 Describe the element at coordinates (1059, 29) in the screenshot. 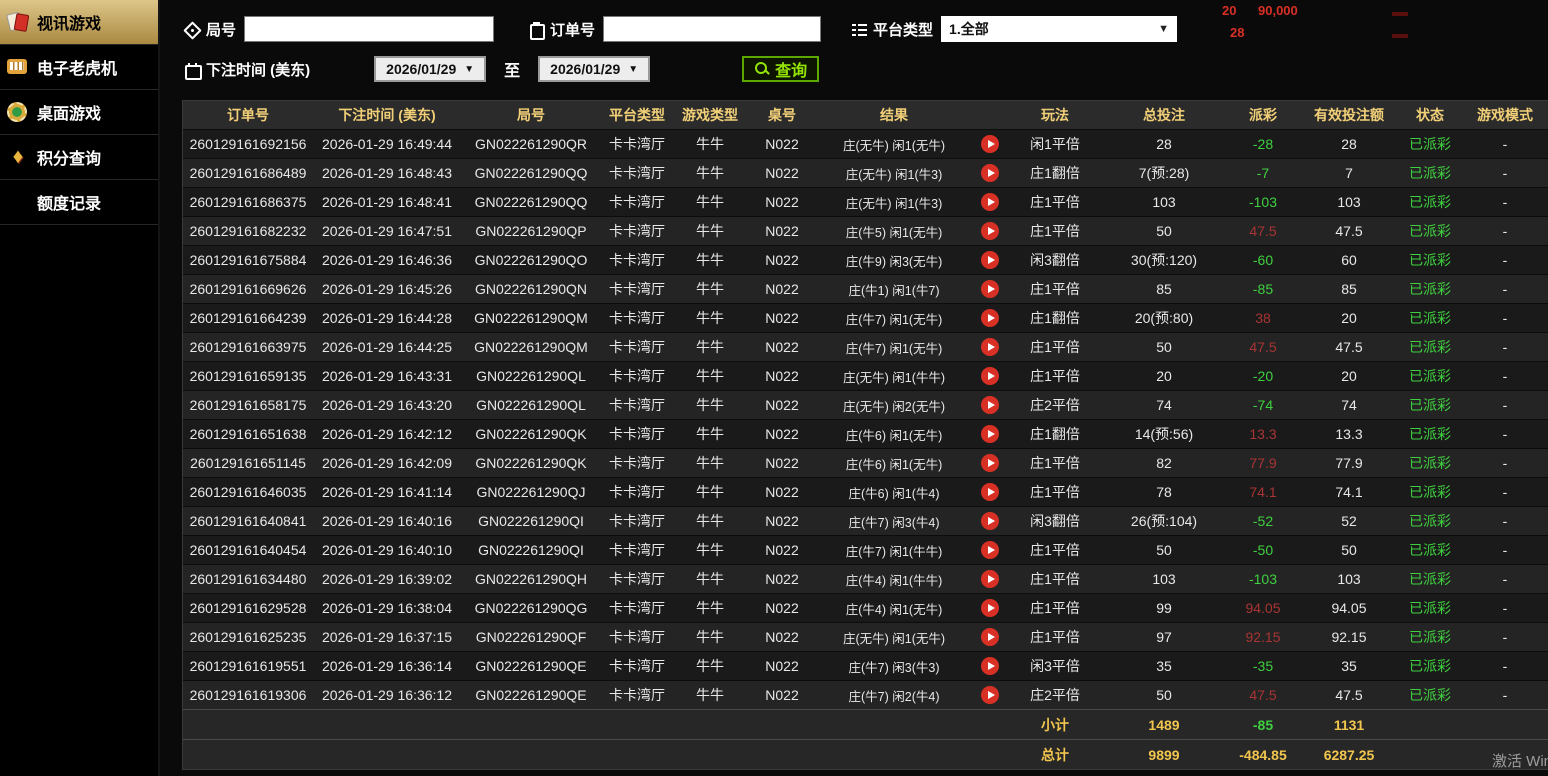

I see `platform-type-select: 1.全部` at that location.